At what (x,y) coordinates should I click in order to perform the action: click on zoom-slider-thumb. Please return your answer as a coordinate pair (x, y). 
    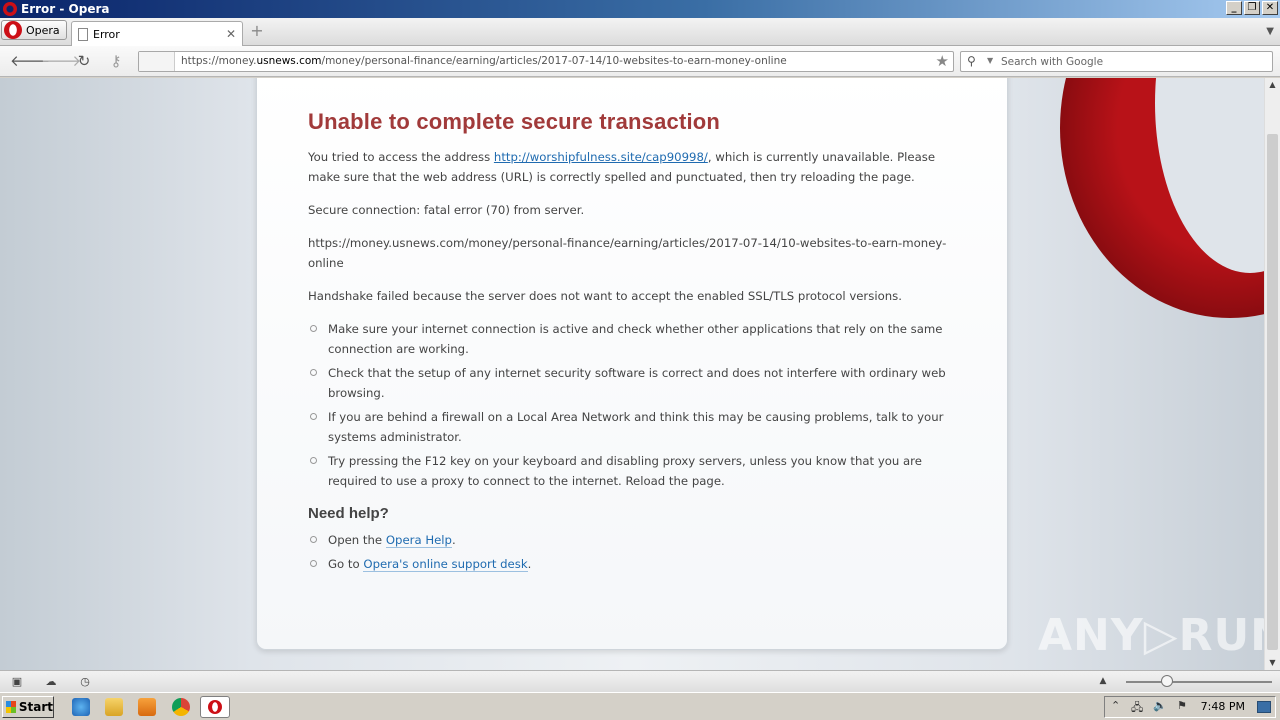
    Looking at the image, I should click on (1167, 681).